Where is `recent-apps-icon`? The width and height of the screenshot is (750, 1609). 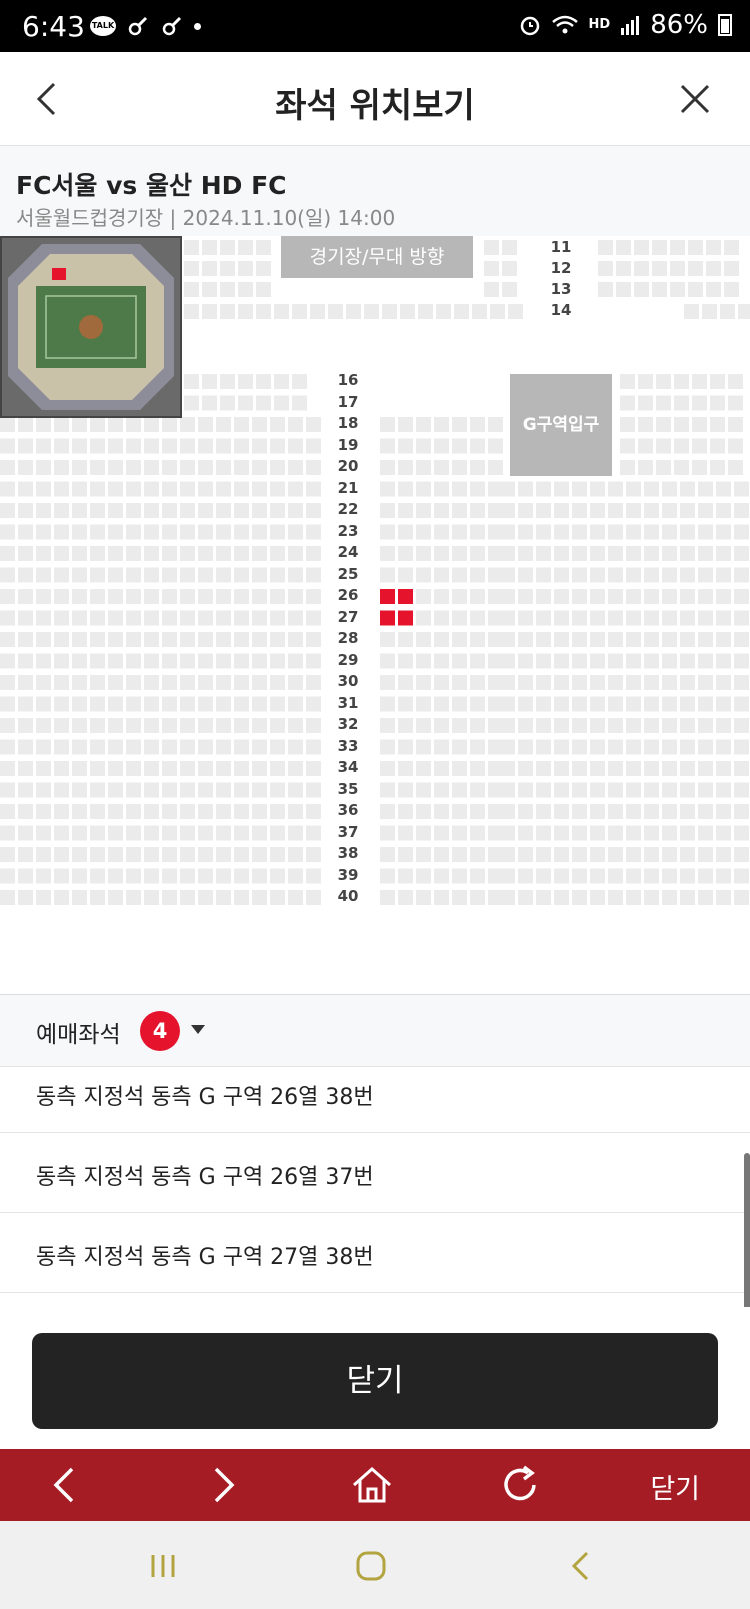
recent-apps-icon is located at coordinates (163, 1566).